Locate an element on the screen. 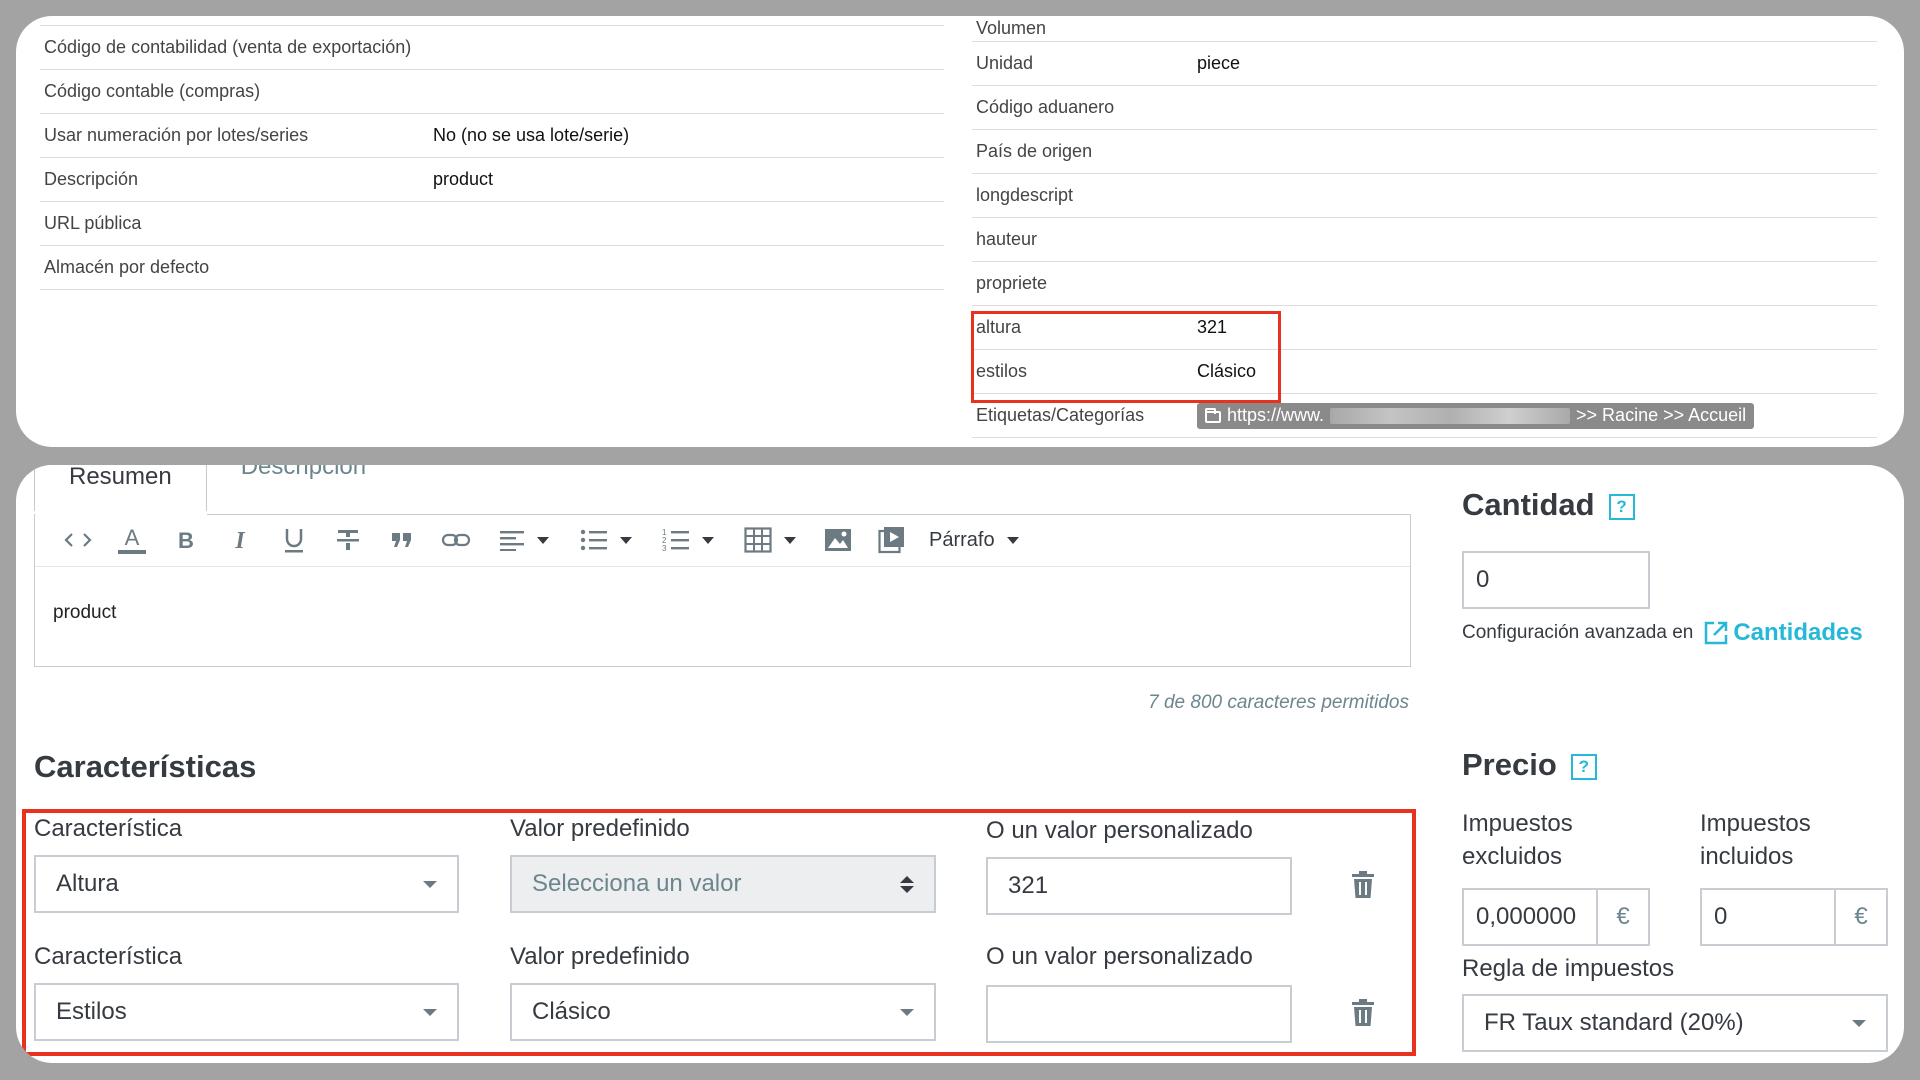 The width and height of the screenshot is (1920, 1080). rich-text-editor: A B I 1 2 3 Párrafo product is located at coordinates (722, 590).